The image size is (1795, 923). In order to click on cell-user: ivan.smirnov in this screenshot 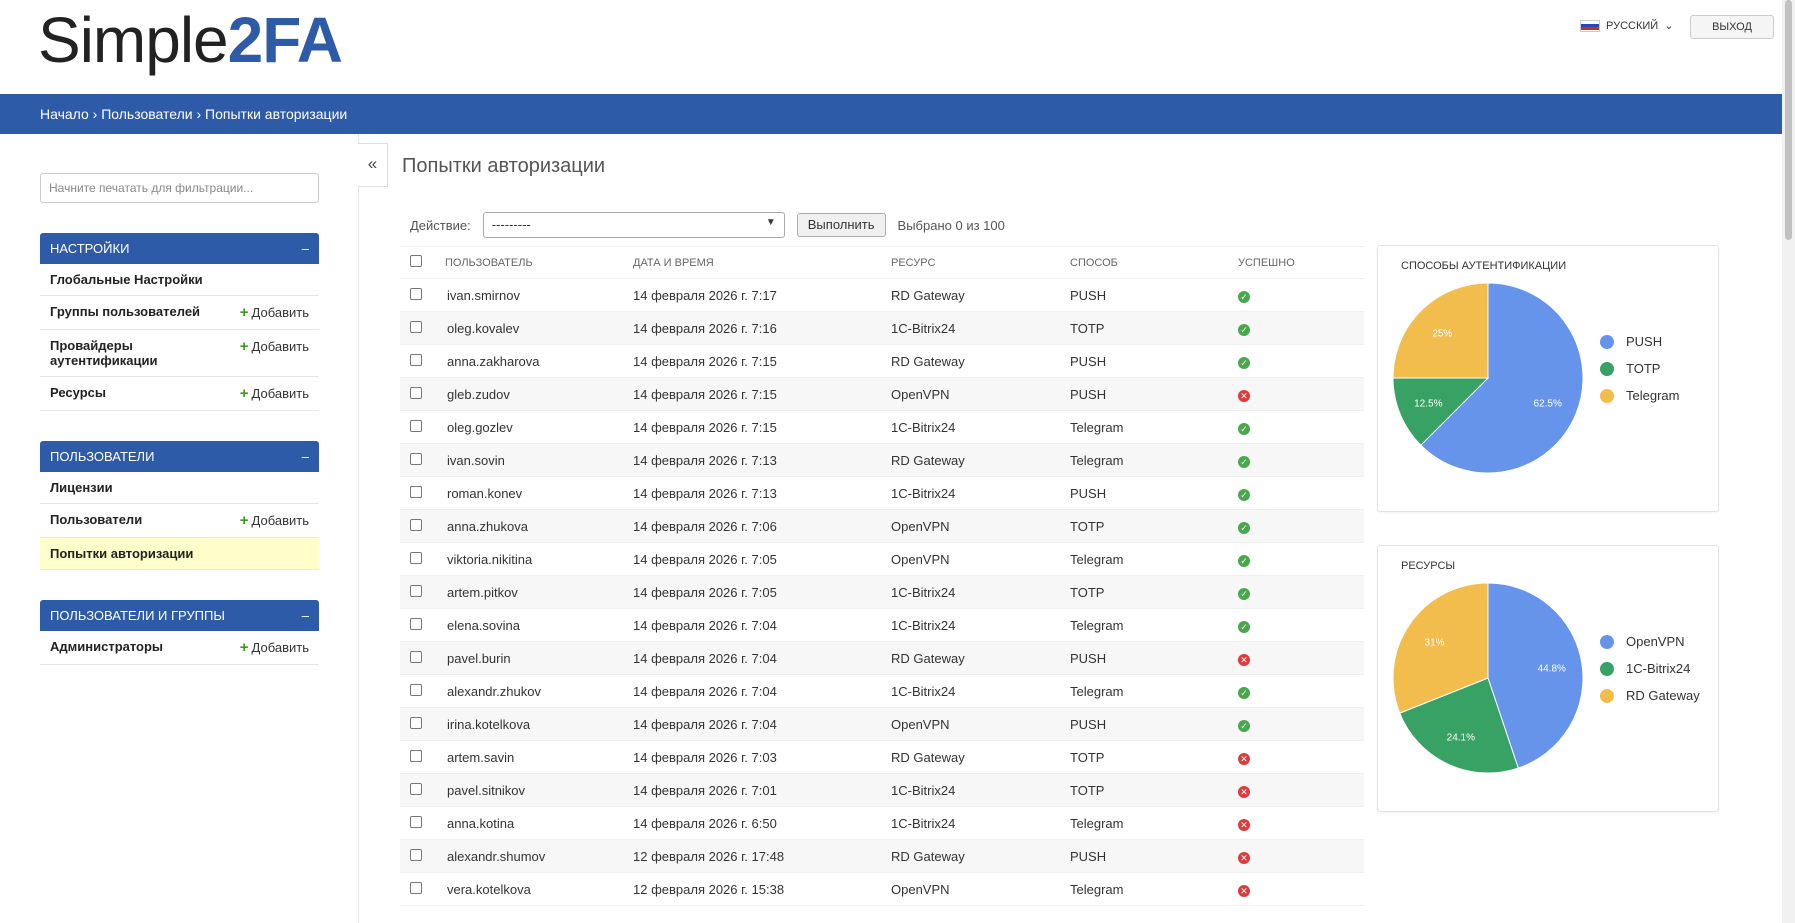, I will do `click(539, 295)`.